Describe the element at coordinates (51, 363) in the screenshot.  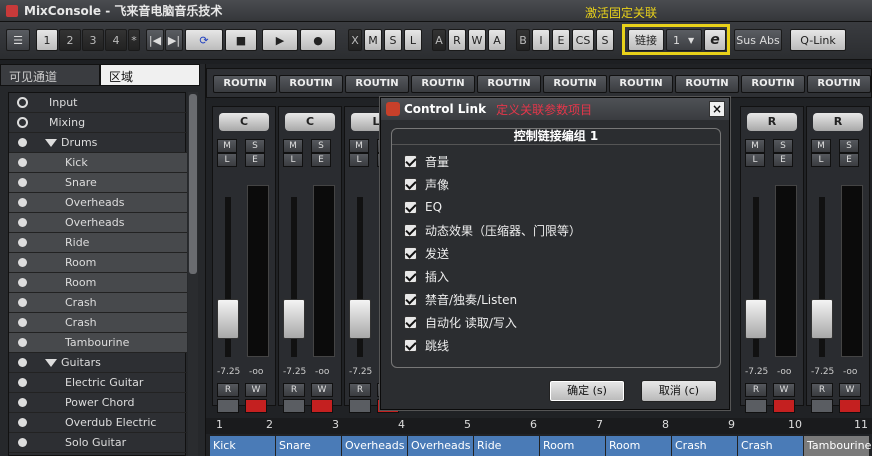
I see `folder-expand-icon` at that location.